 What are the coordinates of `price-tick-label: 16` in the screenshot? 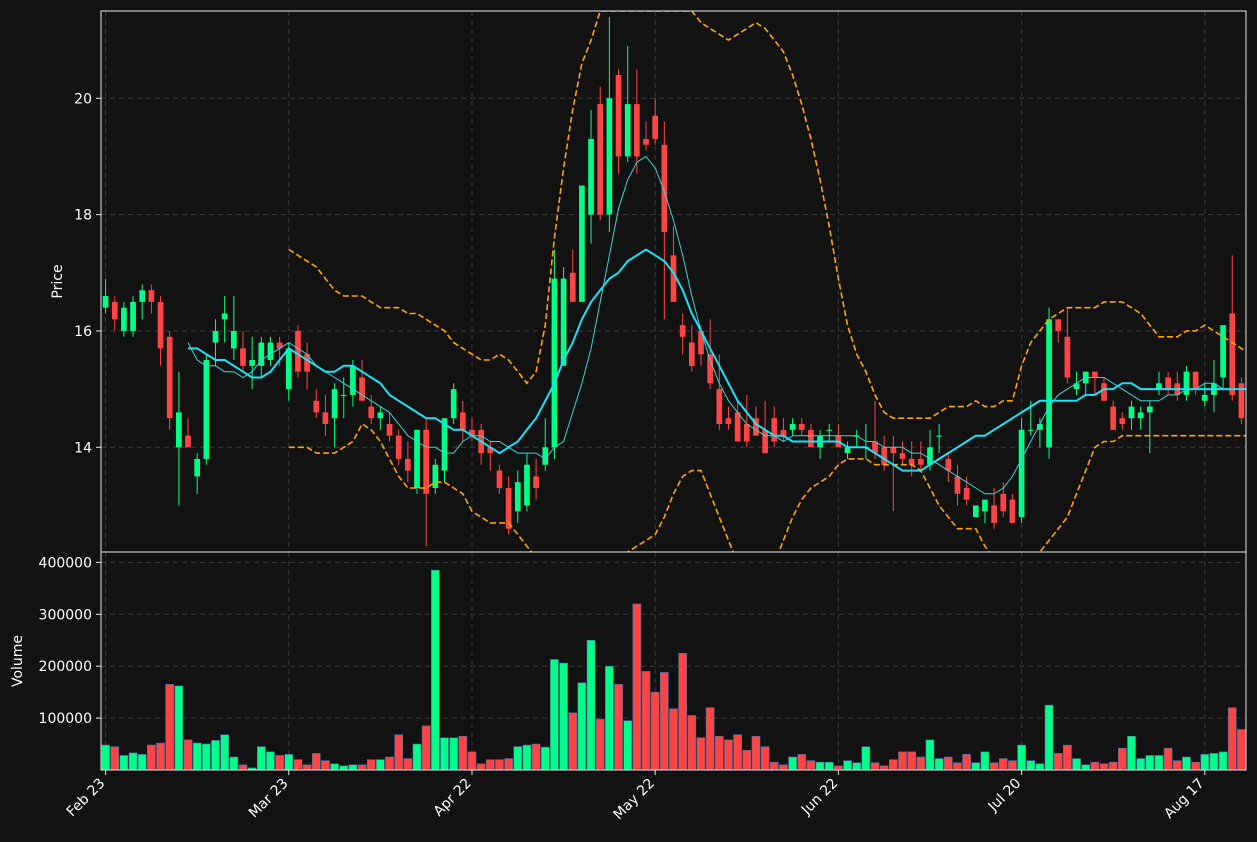 It's located at (83, 332).